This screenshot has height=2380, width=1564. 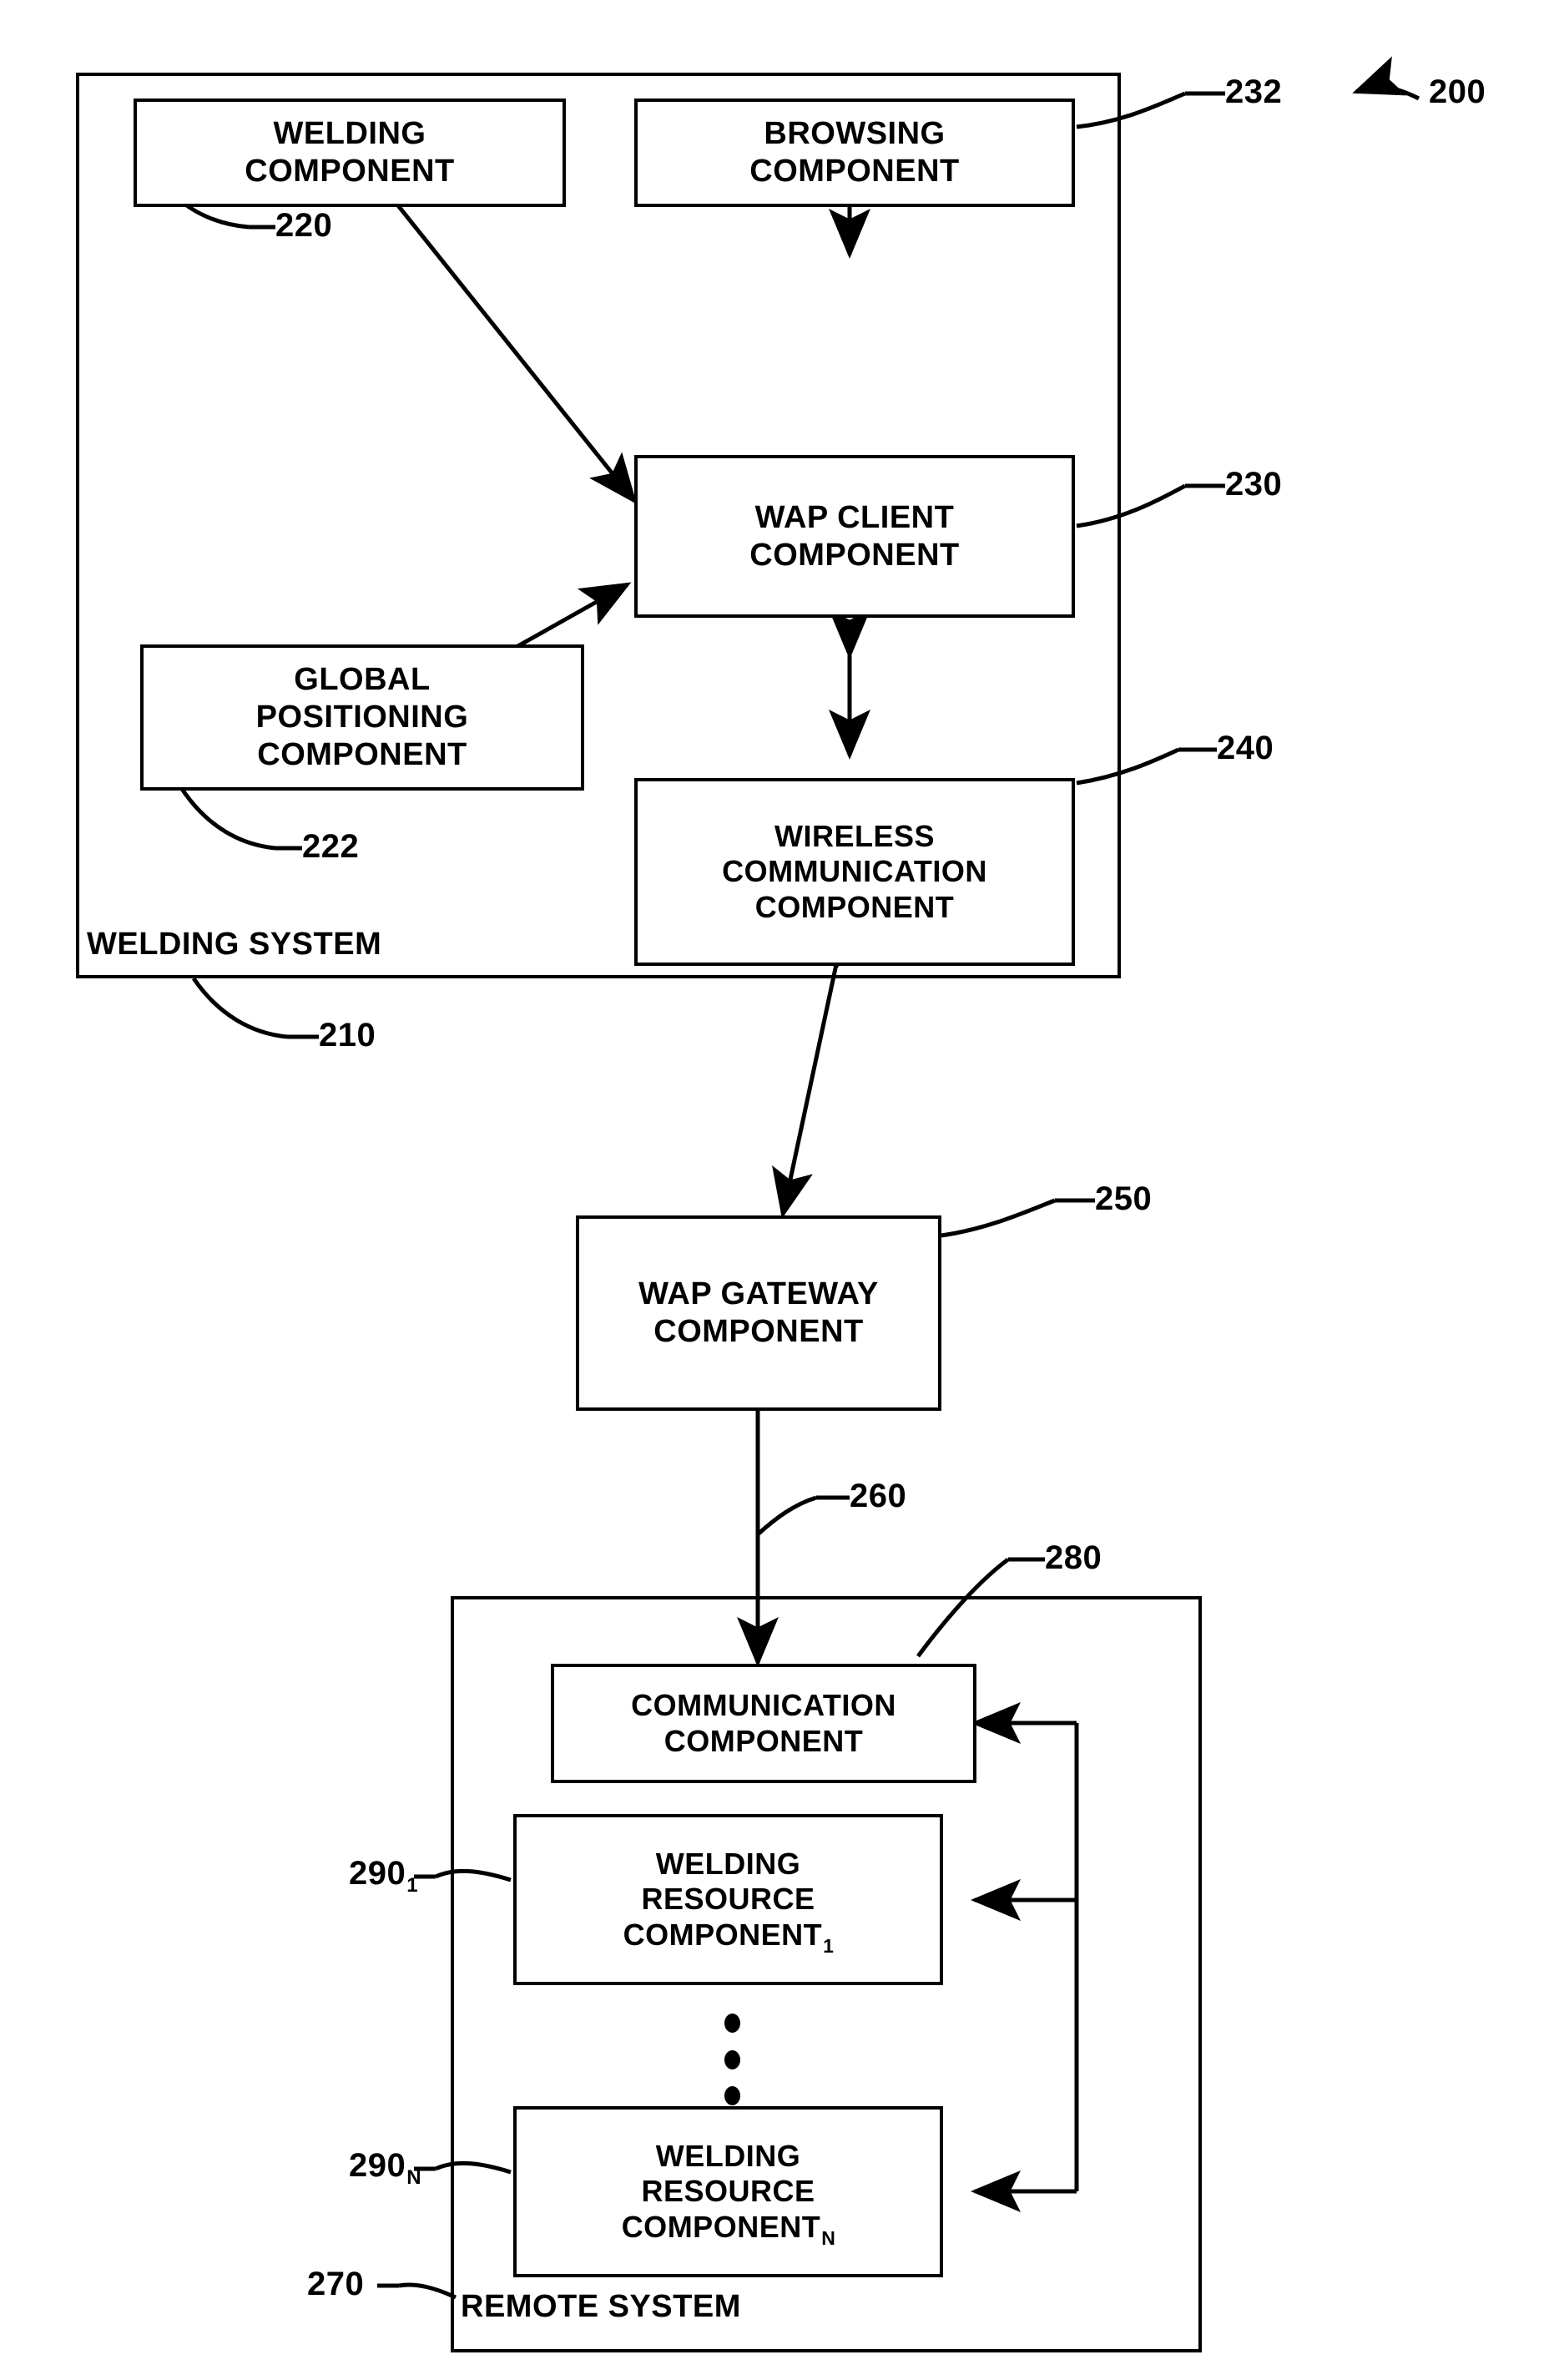 What do you see at coordinates (854, 517) in the screenshot?
I see `wap-client-component-line-1: WAP CLIENT` at bounding box center [854, 517].